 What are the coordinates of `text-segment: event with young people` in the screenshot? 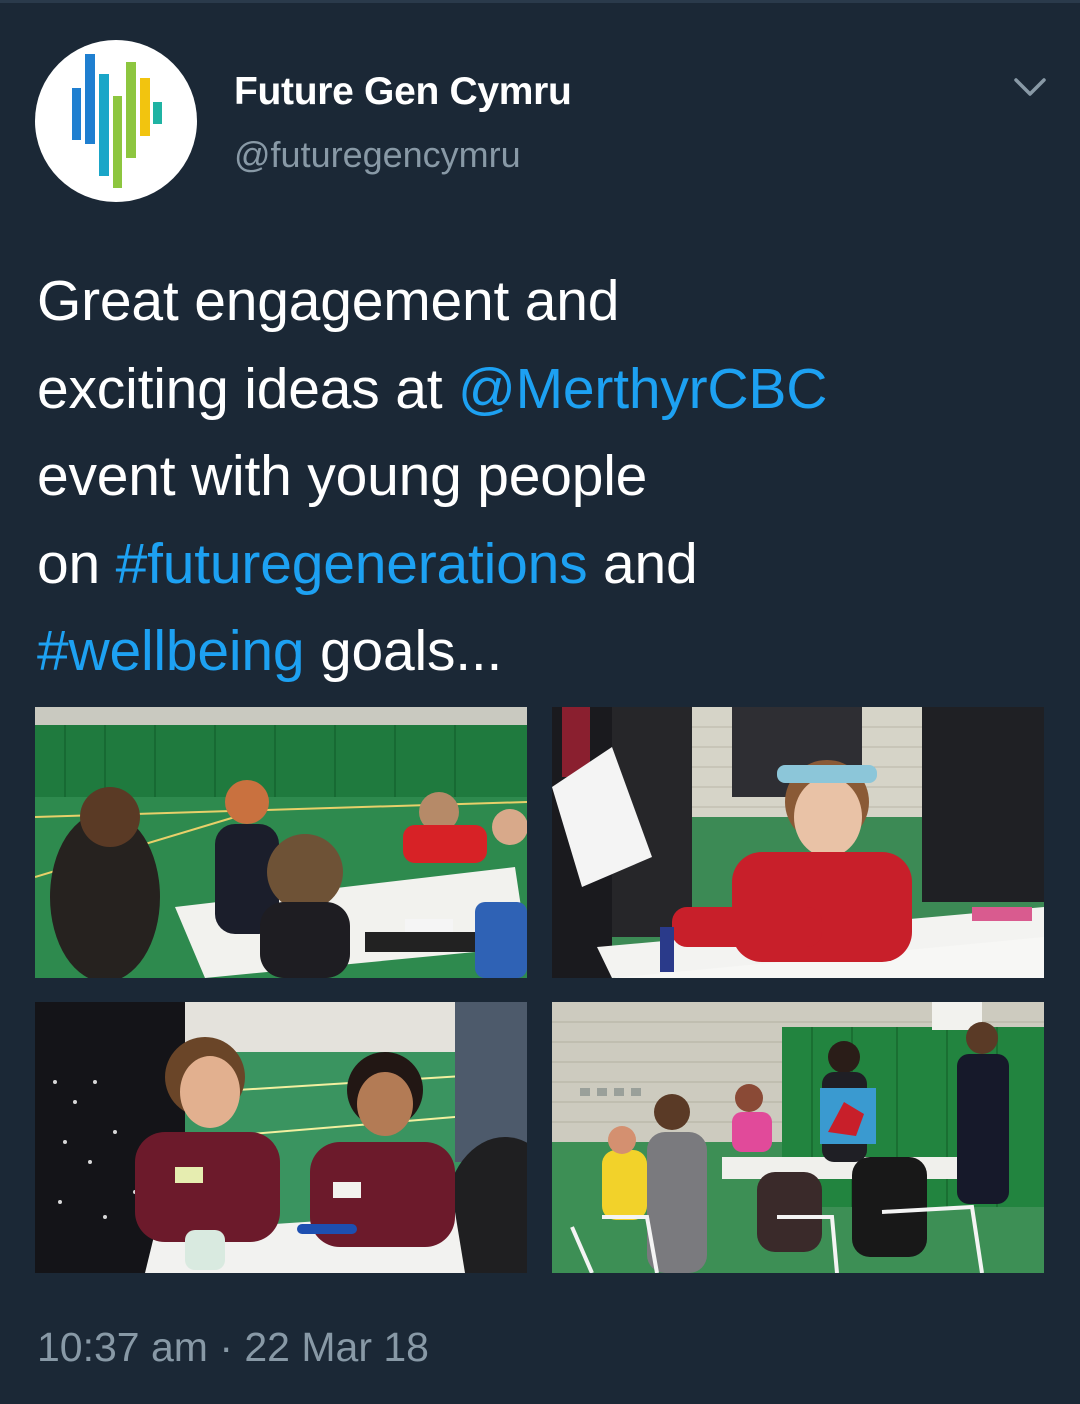 It's located at (342, 476).